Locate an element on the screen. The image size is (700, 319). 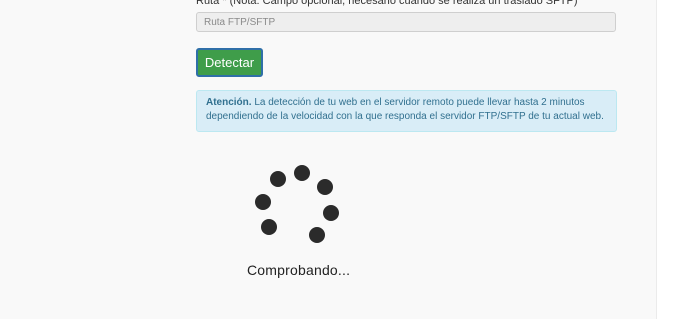
page-edge-divider is located at coordinates (656, 159).